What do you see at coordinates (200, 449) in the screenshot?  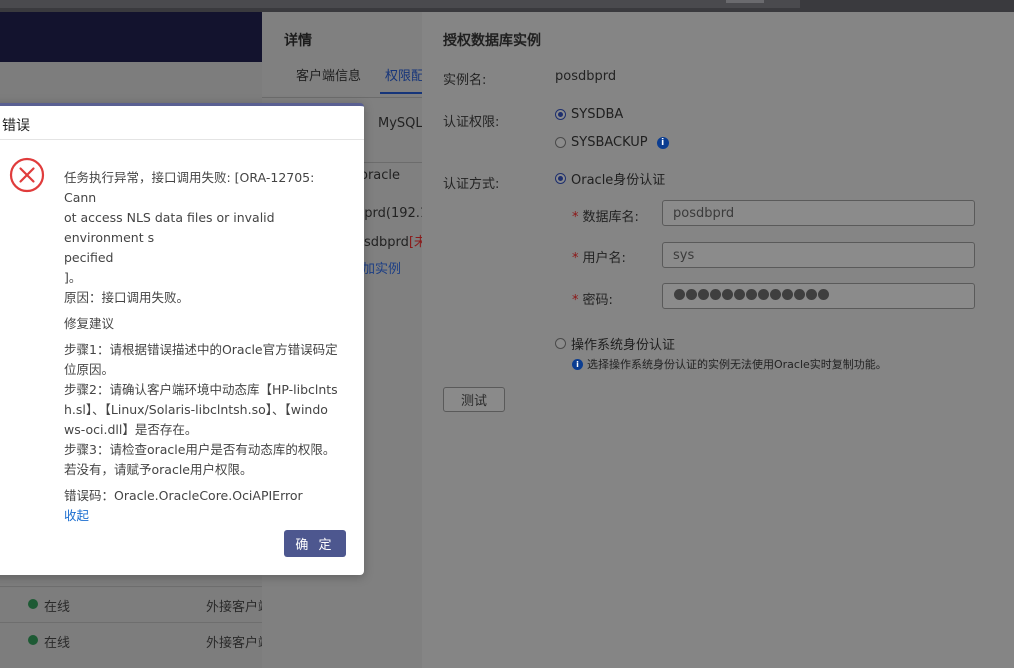 I see `fix-step-line: 步骤3：请检查oracle用户是否有动态库的权限。` at bounding box center [200, 449].